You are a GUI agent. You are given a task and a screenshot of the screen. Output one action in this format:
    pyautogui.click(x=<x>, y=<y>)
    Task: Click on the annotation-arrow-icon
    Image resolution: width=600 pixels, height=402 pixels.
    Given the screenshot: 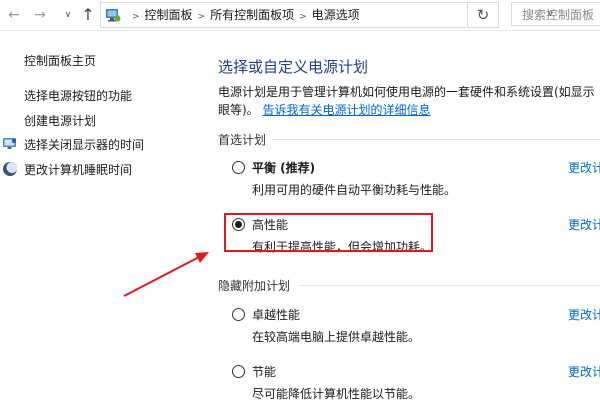 What is the action you would take?
    pyautogui.click(x=166, y=274)
    